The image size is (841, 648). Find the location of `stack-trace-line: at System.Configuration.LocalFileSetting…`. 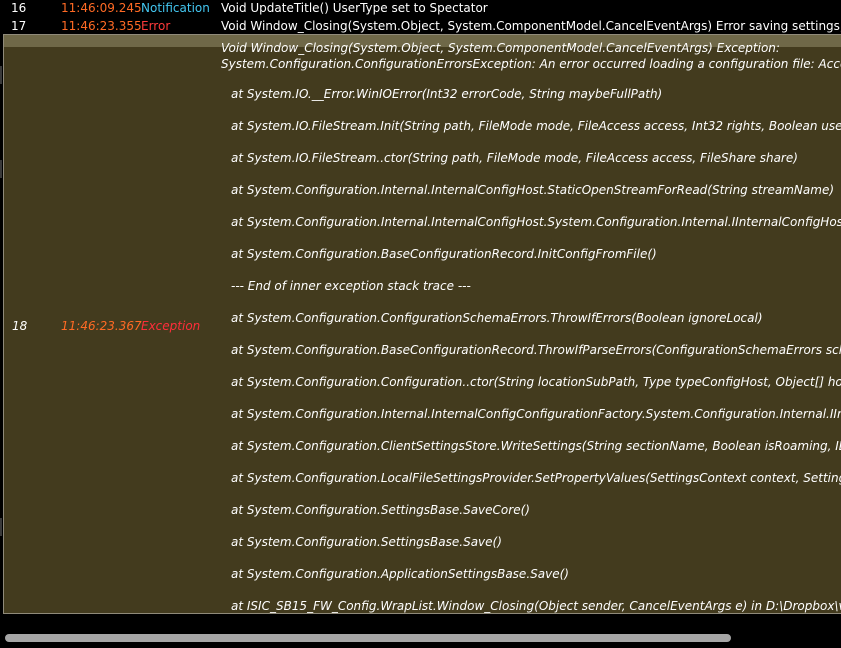

stack-trace-line: at System.Configuration.LocalFileSetting… is located at coordinates (536, 478).